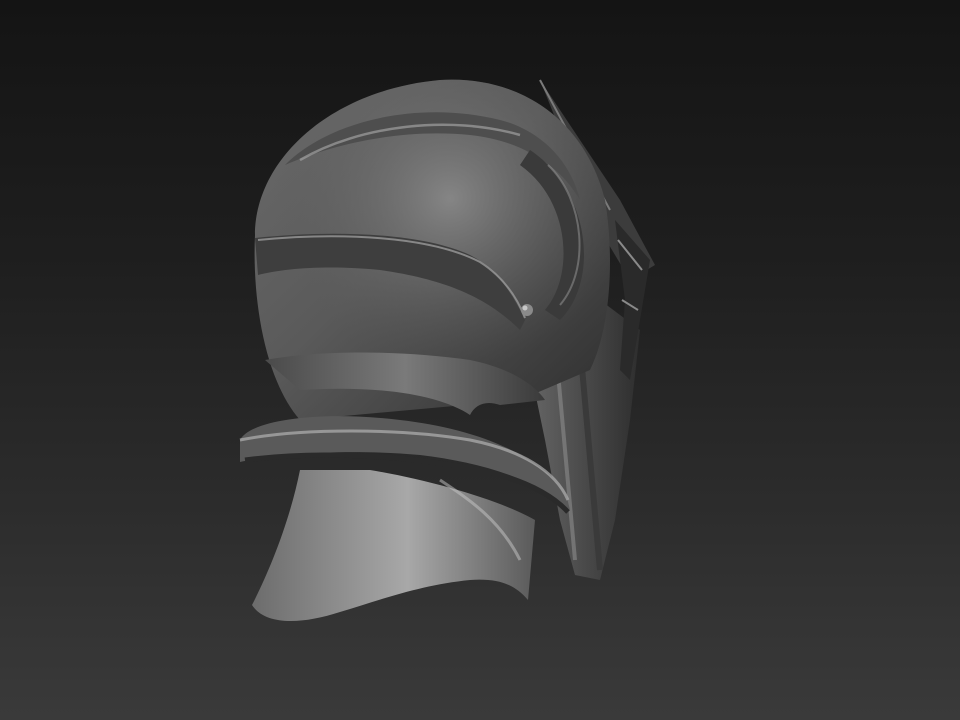  I want to click on rivet, so click(527, 310).